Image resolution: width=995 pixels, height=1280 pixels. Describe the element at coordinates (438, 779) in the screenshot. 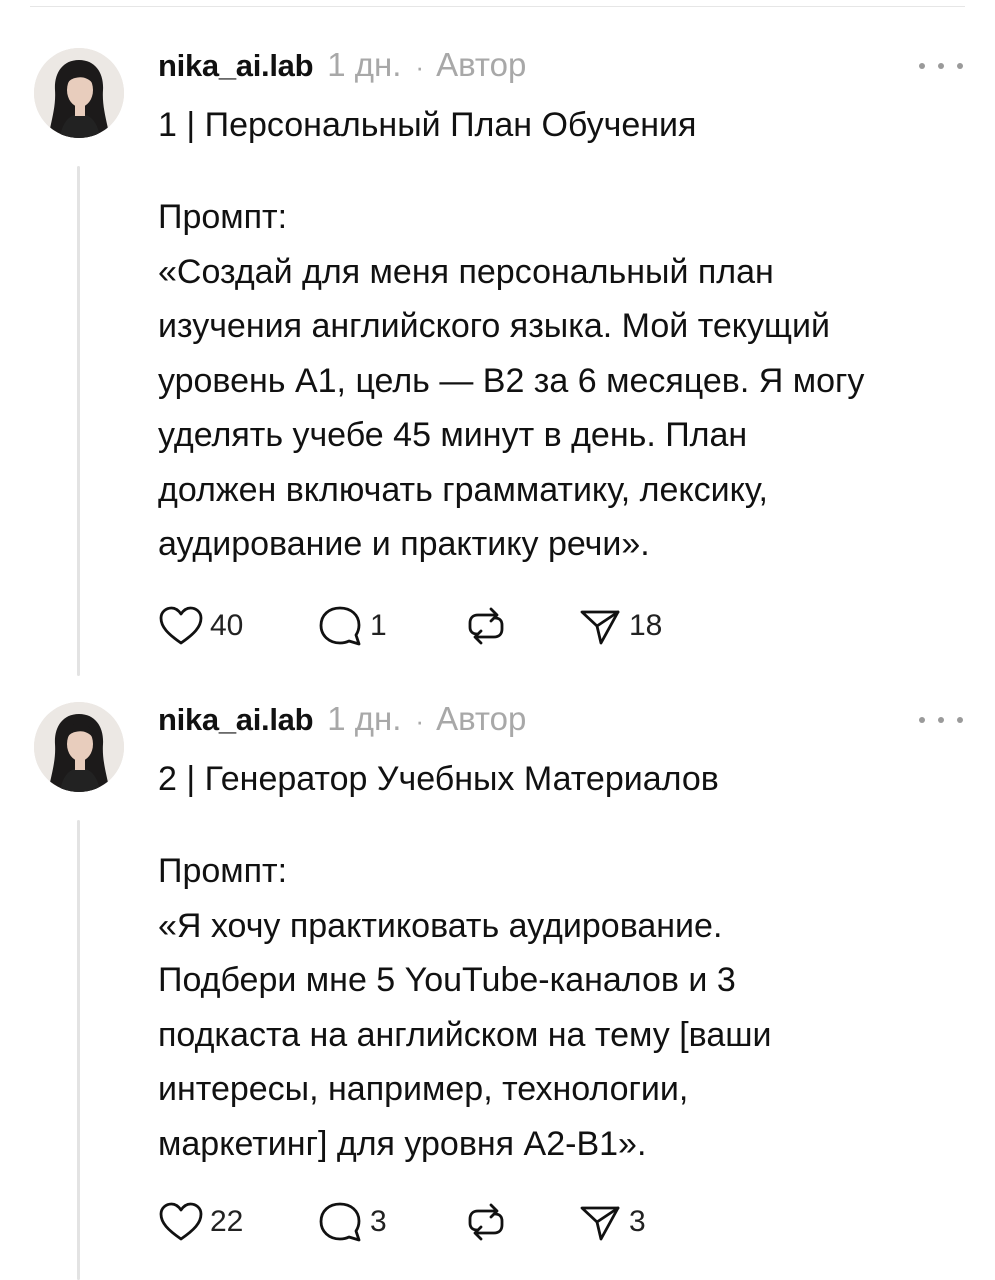

I see `post-title: 2 | Генератор Учебных Материалов` at that location.